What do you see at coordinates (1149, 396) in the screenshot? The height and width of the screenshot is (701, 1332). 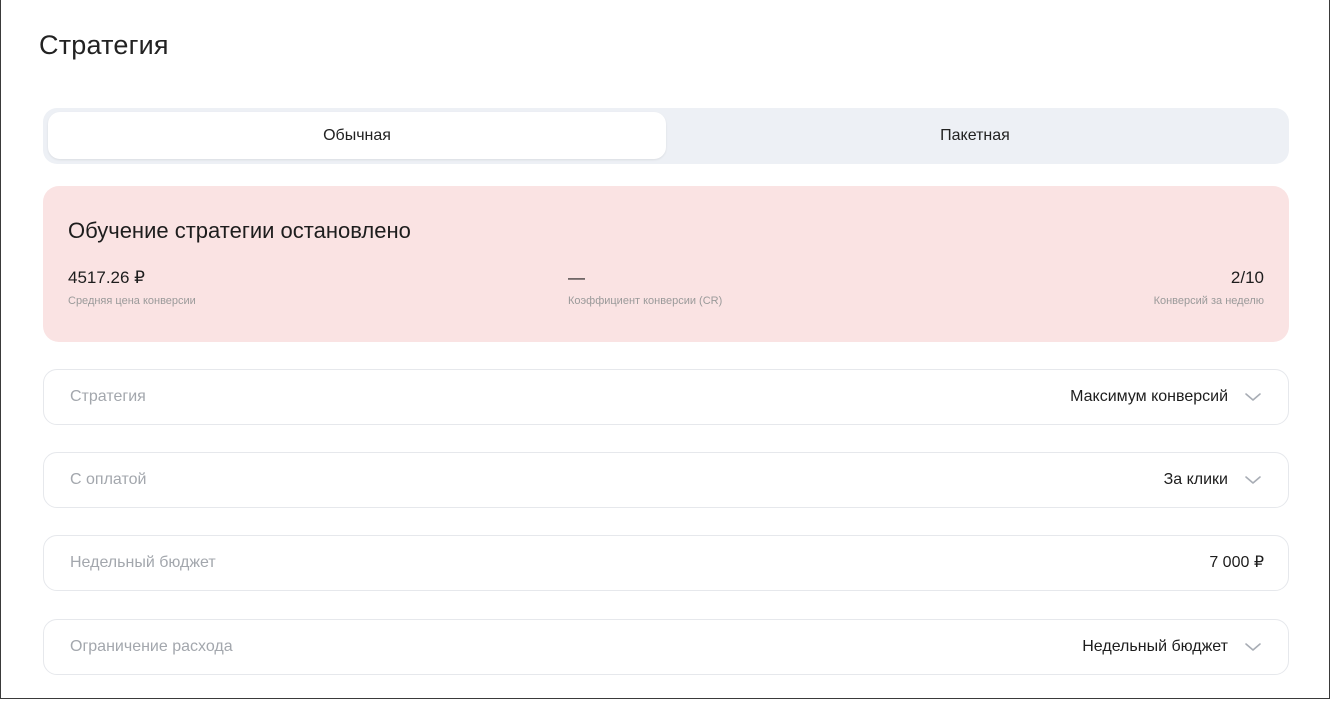 I see `field-value: Максимум конверсий` at bounding box center [1149, 396].